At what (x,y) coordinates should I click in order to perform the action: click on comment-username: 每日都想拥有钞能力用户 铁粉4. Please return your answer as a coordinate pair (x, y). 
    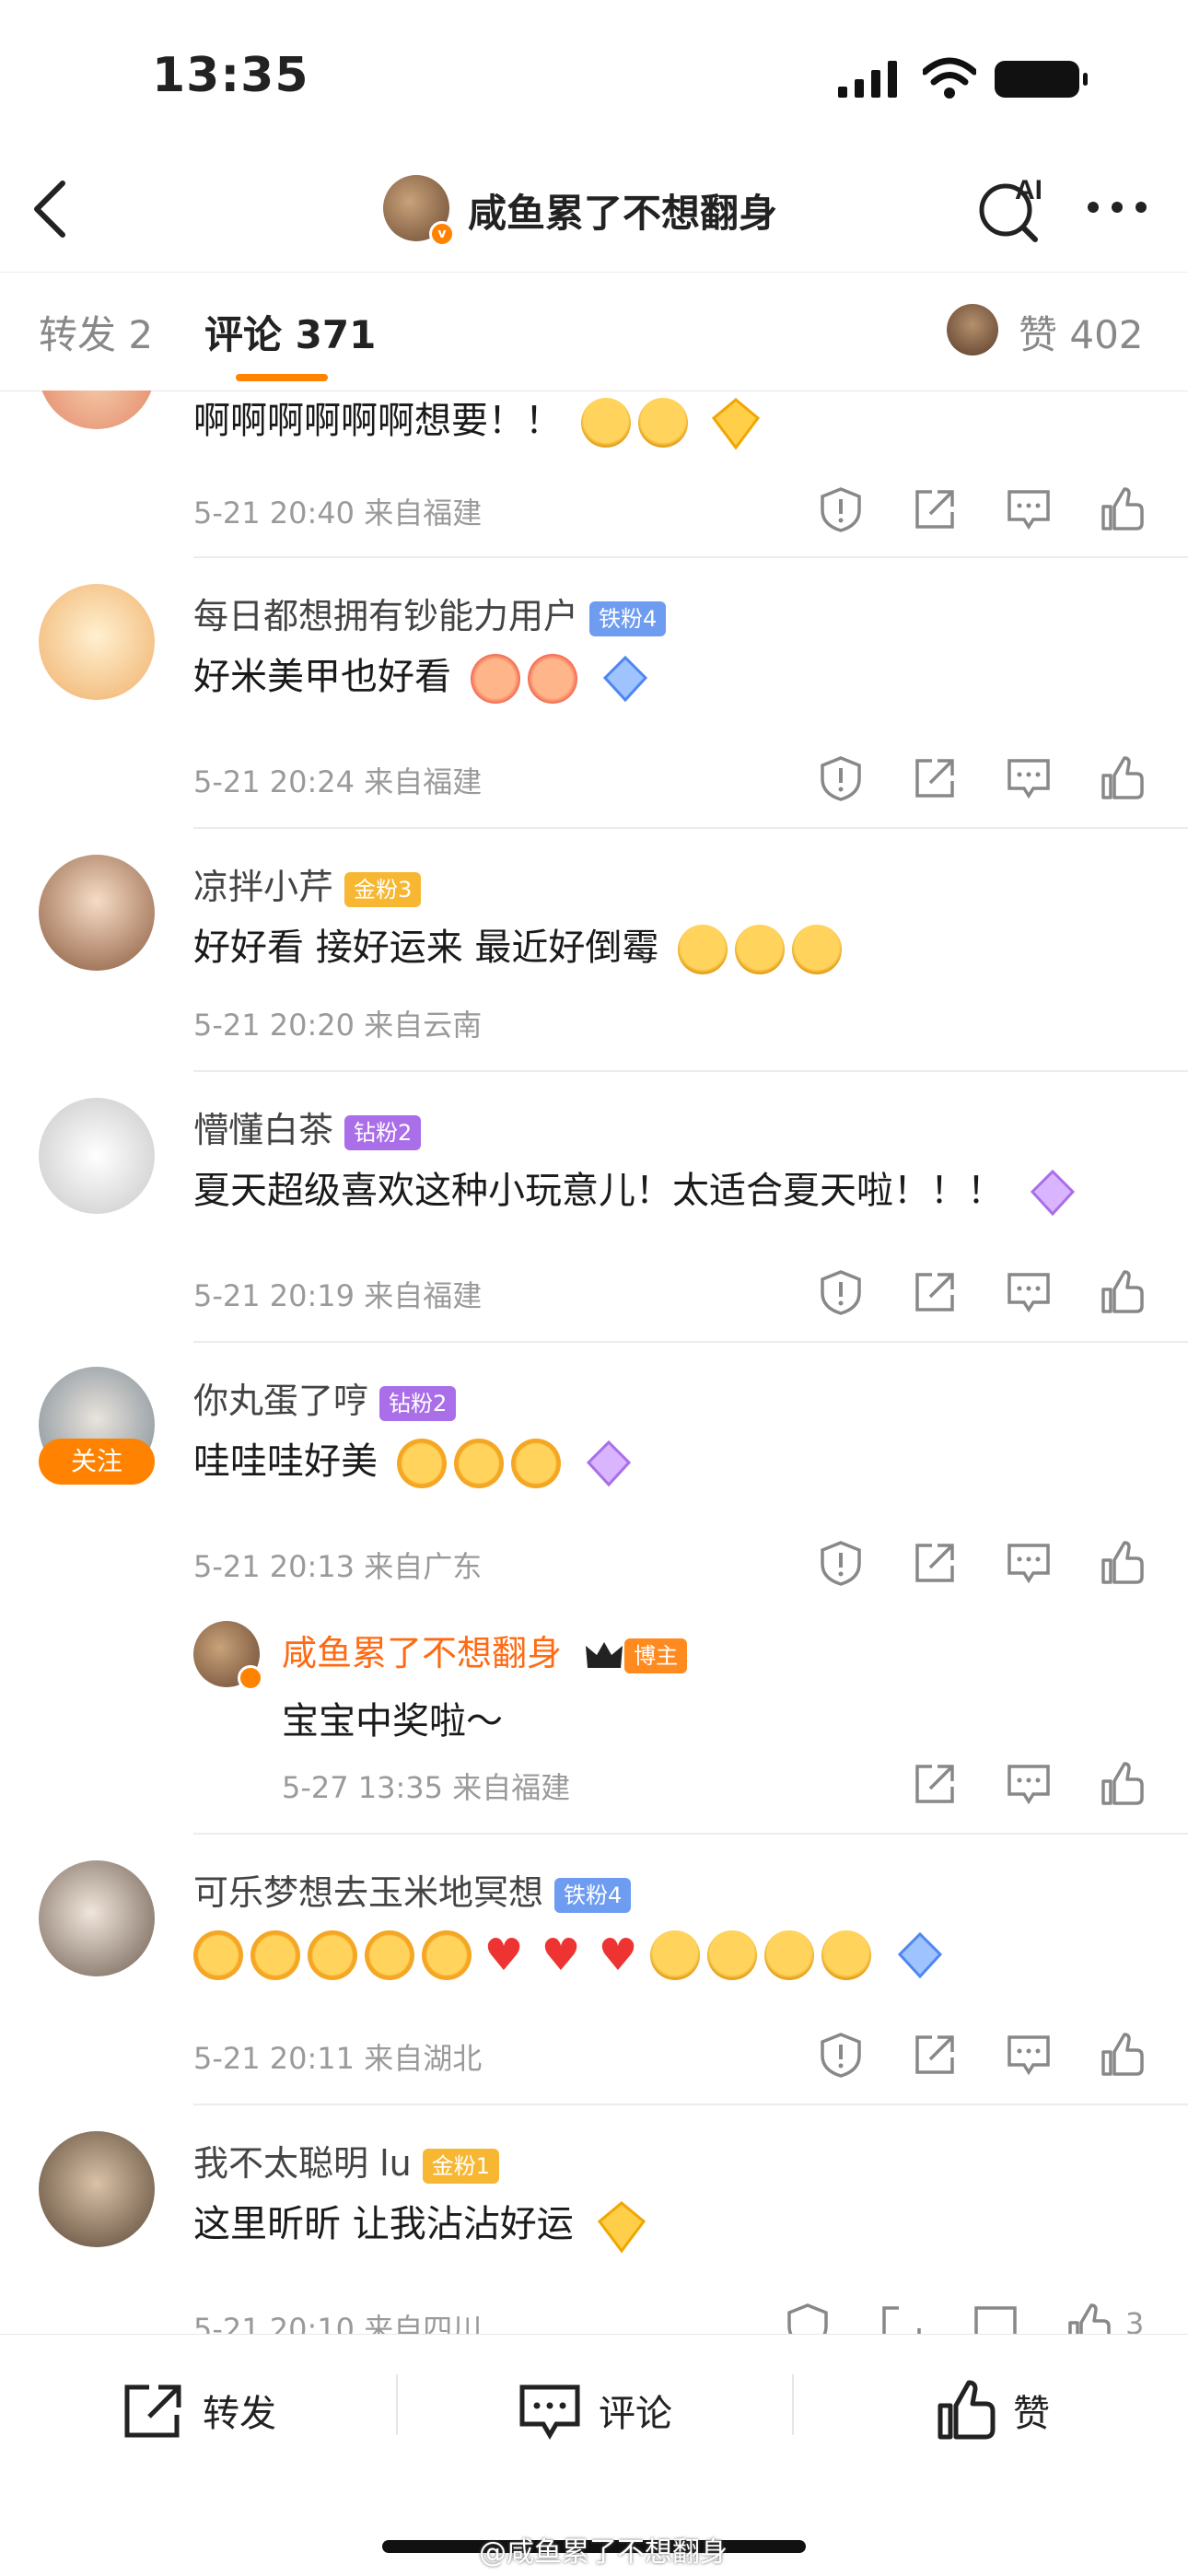
    Looking at the image, I should click on (430, 613).